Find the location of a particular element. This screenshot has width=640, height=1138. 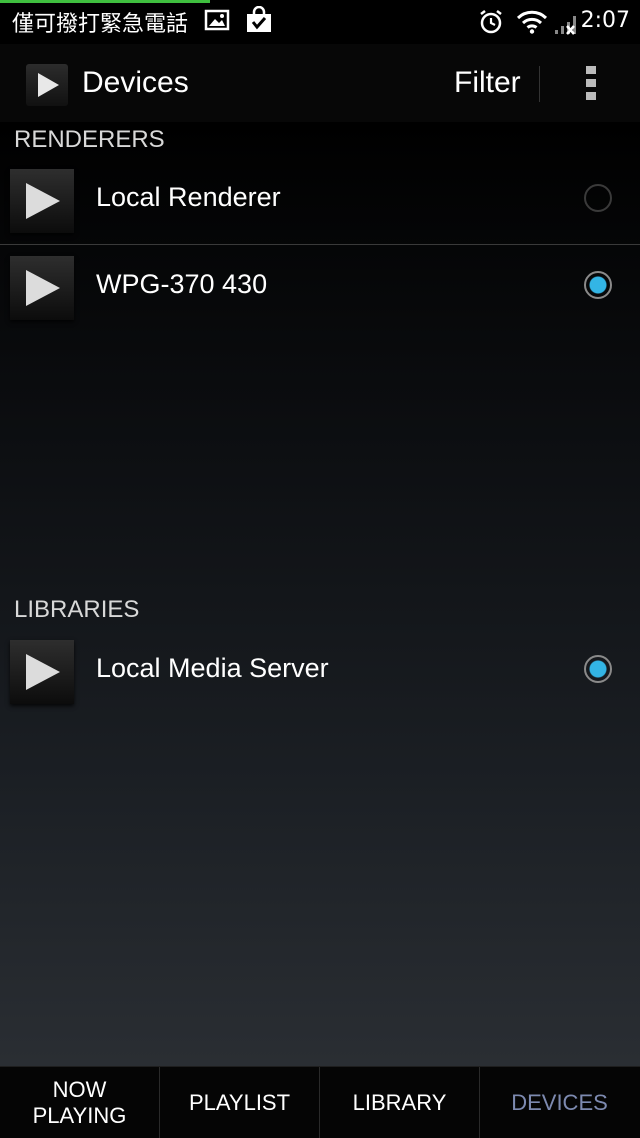

carrier-text: 僅可撥打緊急電話 is located at coordinates (100, 24).